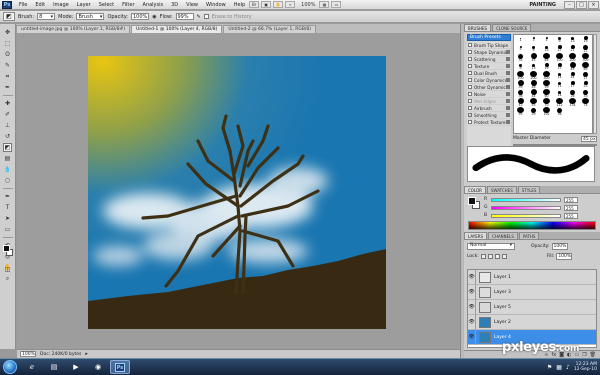 The width and height of the screenshot is (600, 375). What do you see at coordinates (520, 39) in the screenshot?
I see `brush-tip-cell: 1` at bounding box center [520, 39].